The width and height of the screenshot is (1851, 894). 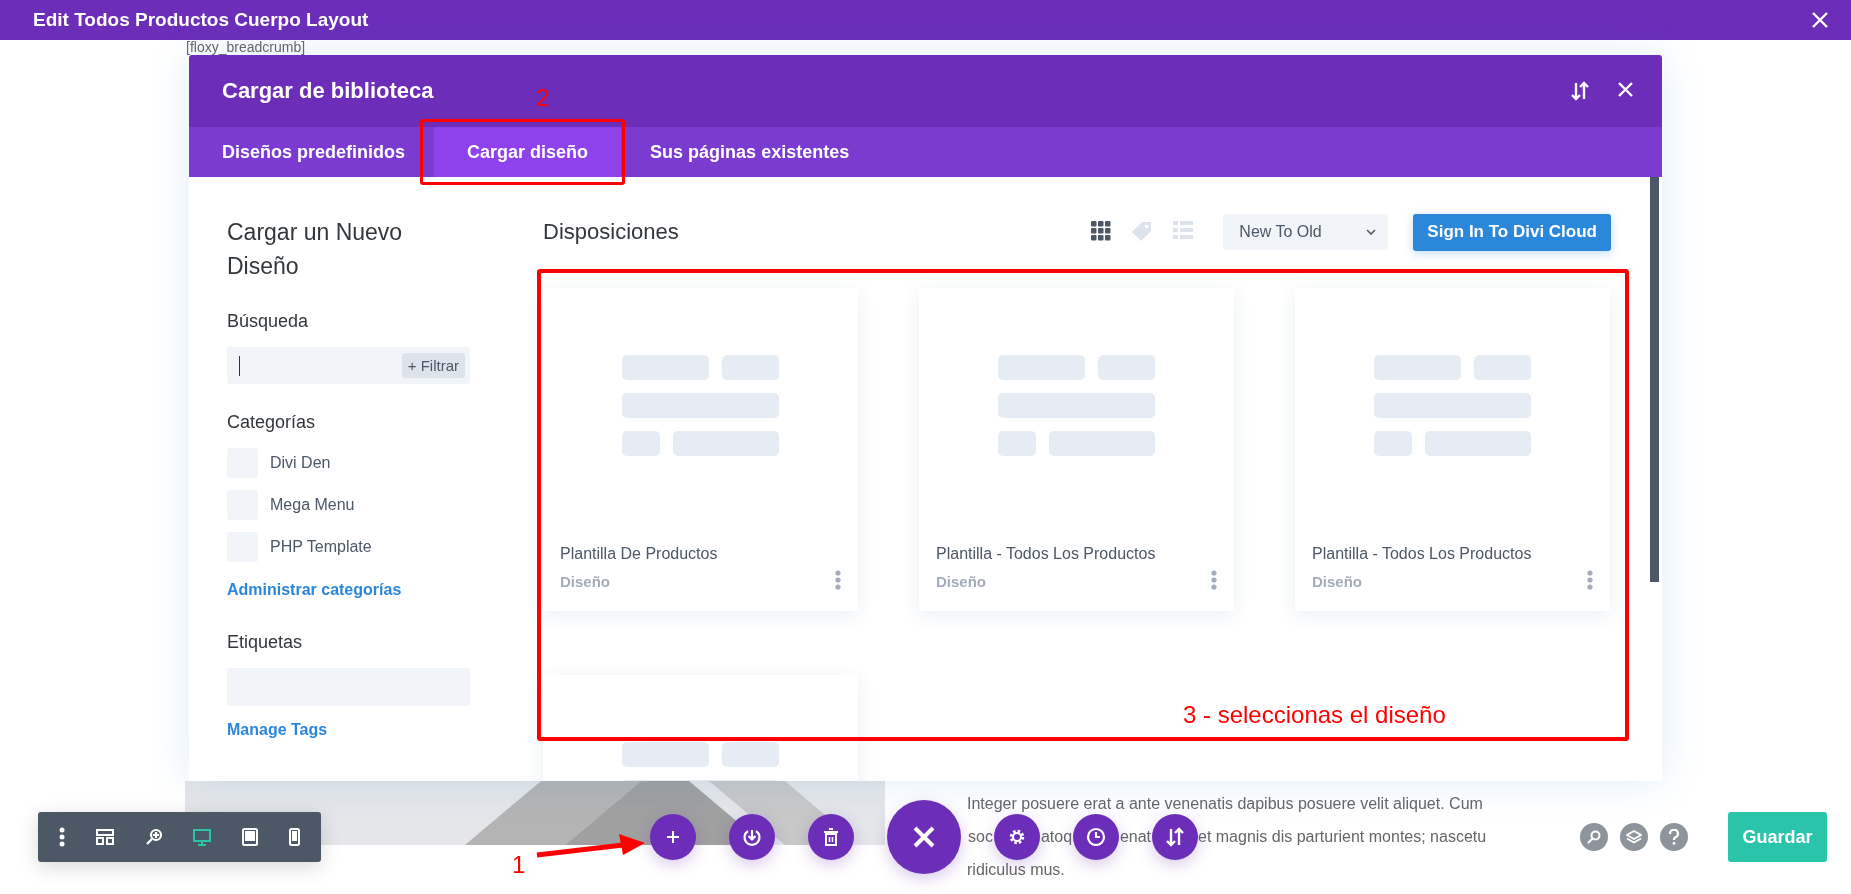 I want to click on trash-icon, so click(x=831, y=837).